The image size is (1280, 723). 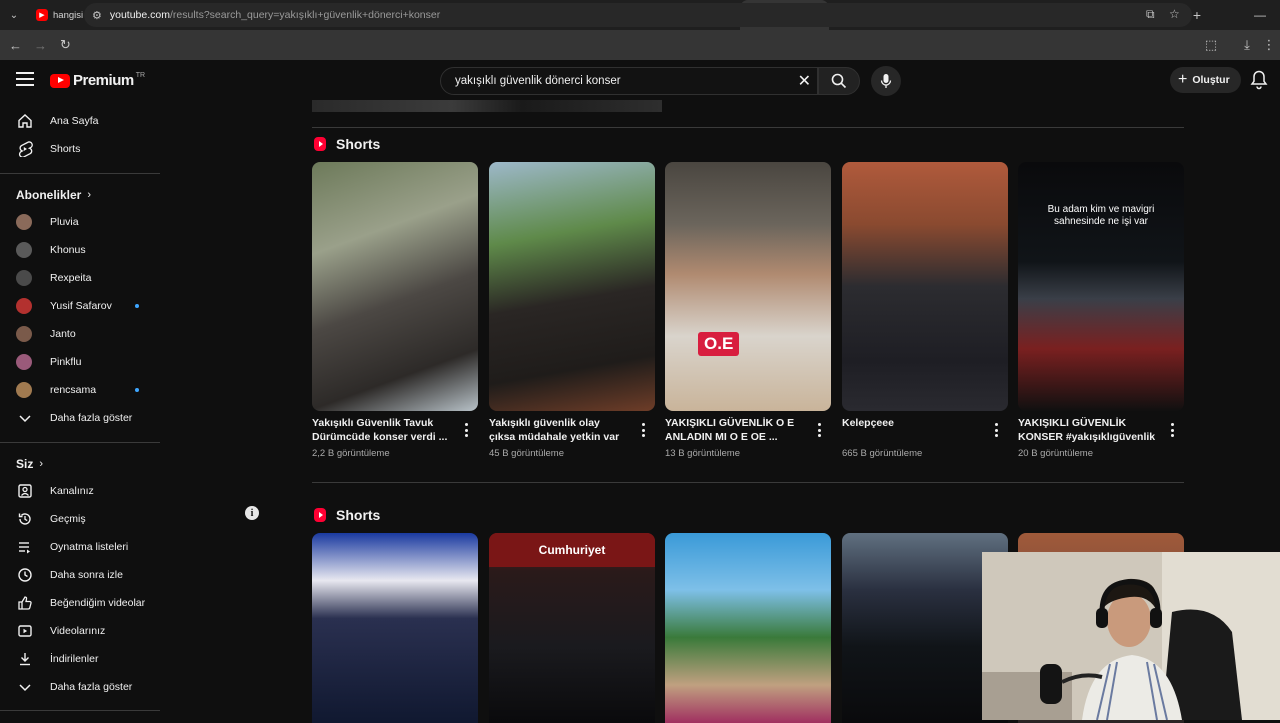 What do you see at coordinates (25, 491) in the screenshot?
I see `channel-icon` at bounding box center [25, 491].